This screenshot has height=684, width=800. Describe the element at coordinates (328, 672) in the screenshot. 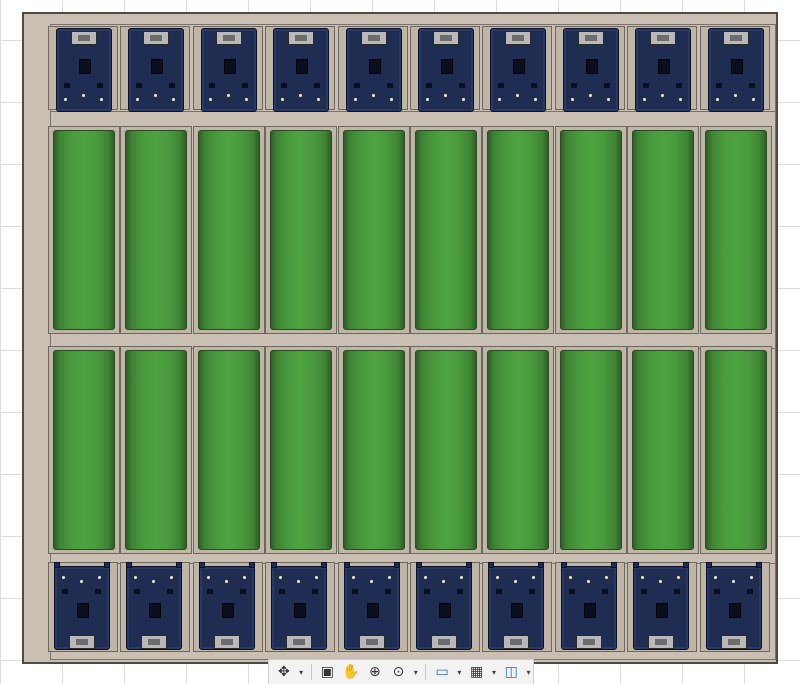

I see `look-at-tool: ▣` at that location.